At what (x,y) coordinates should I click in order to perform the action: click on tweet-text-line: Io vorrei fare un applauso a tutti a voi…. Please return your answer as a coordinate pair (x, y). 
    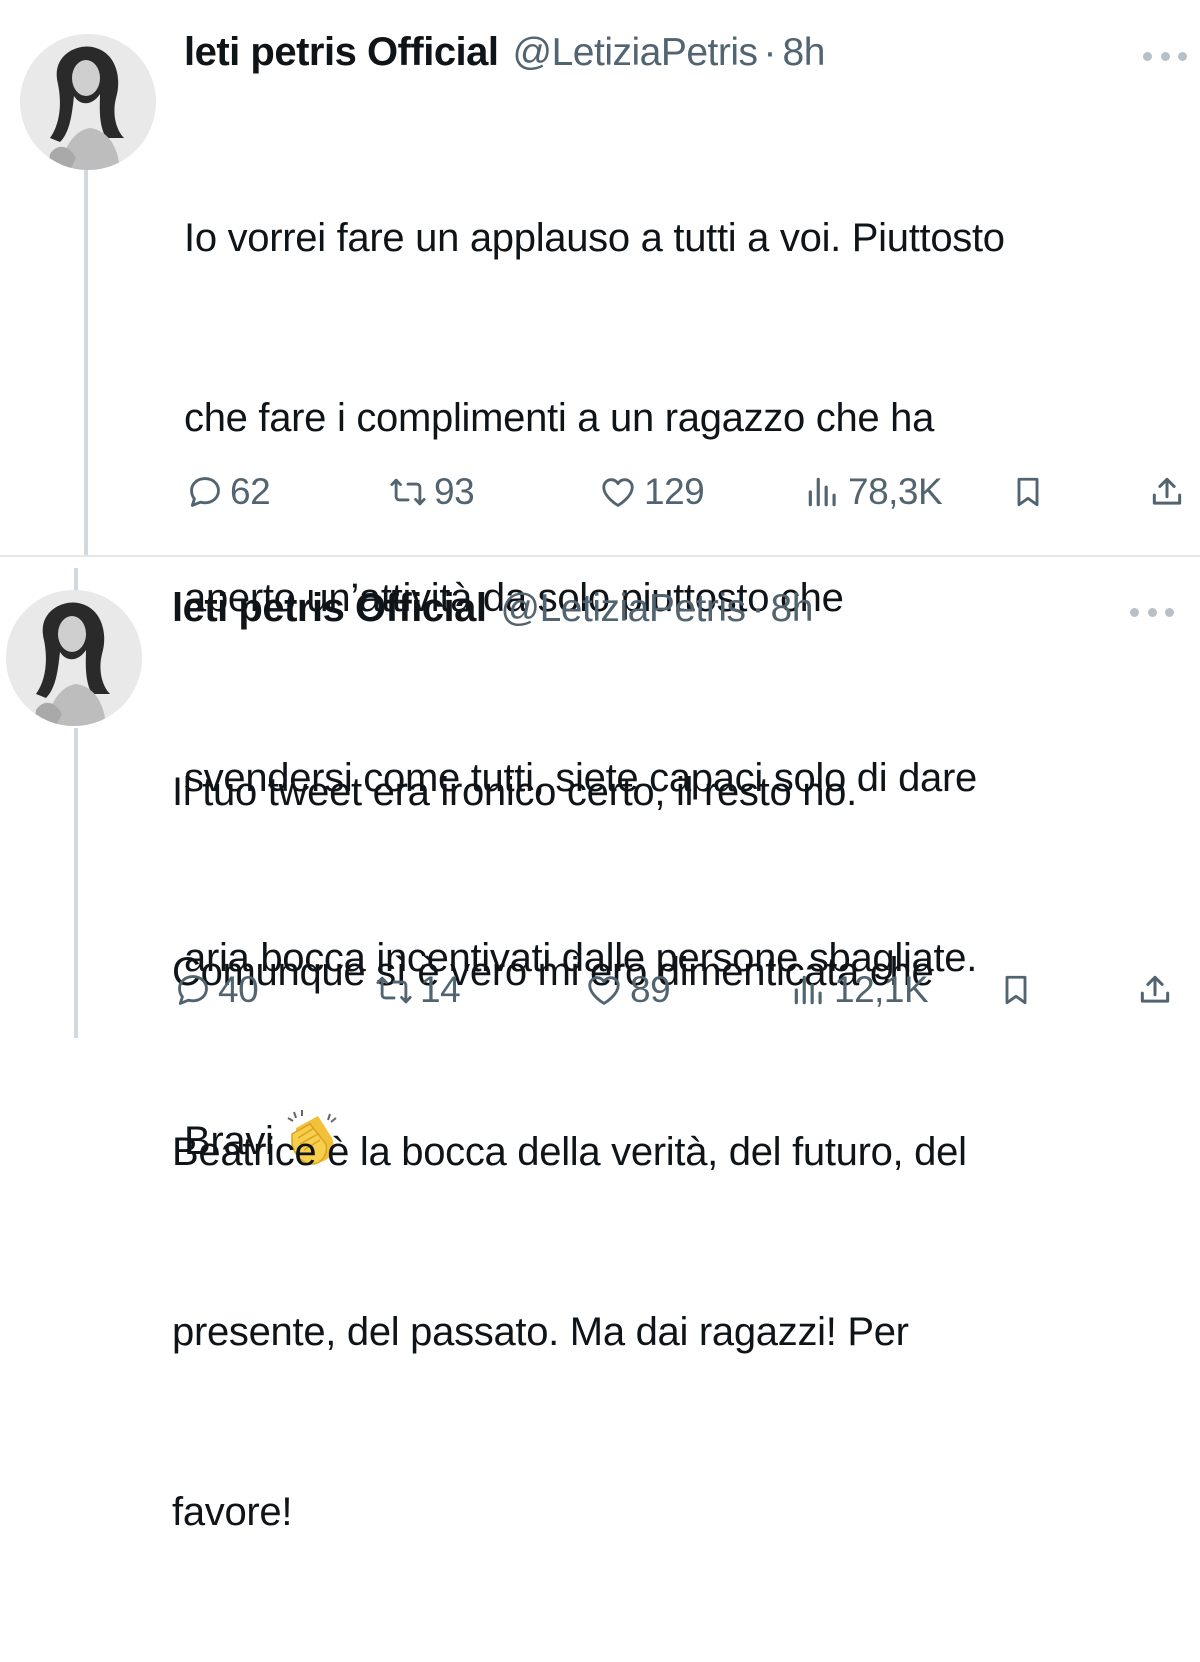
    Looking at the image, I should click on (594, 238).